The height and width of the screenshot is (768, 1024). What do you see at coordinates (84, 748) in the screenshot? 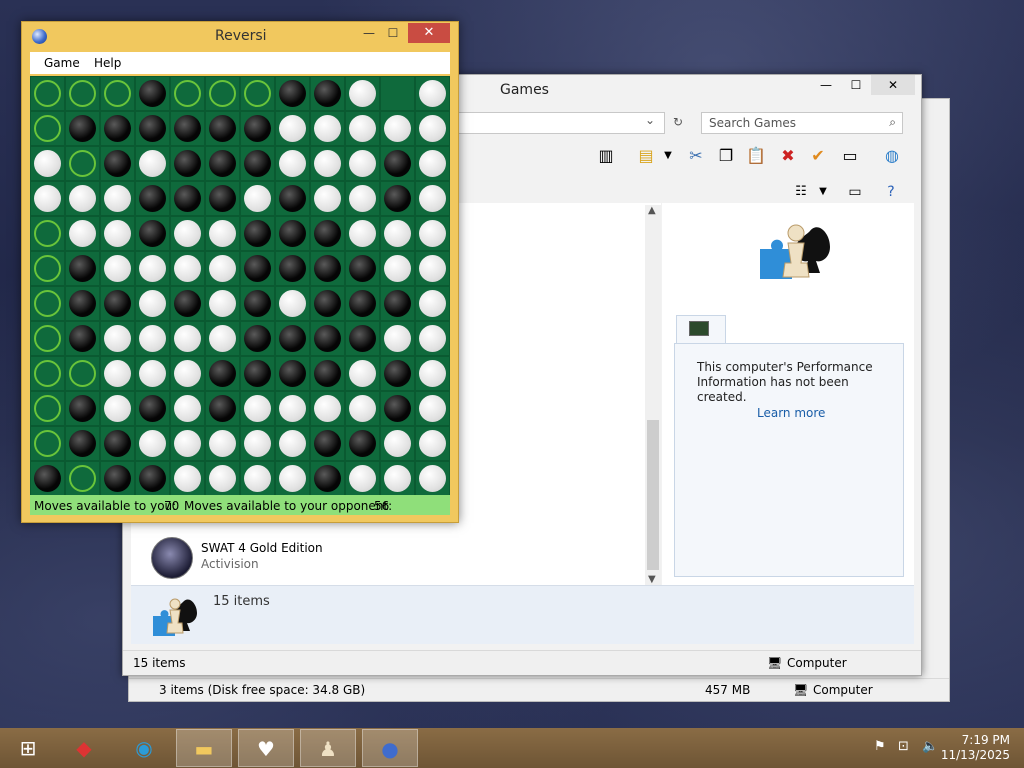
I see `app-red-icon: ◆` at bounding box center [84, 748].